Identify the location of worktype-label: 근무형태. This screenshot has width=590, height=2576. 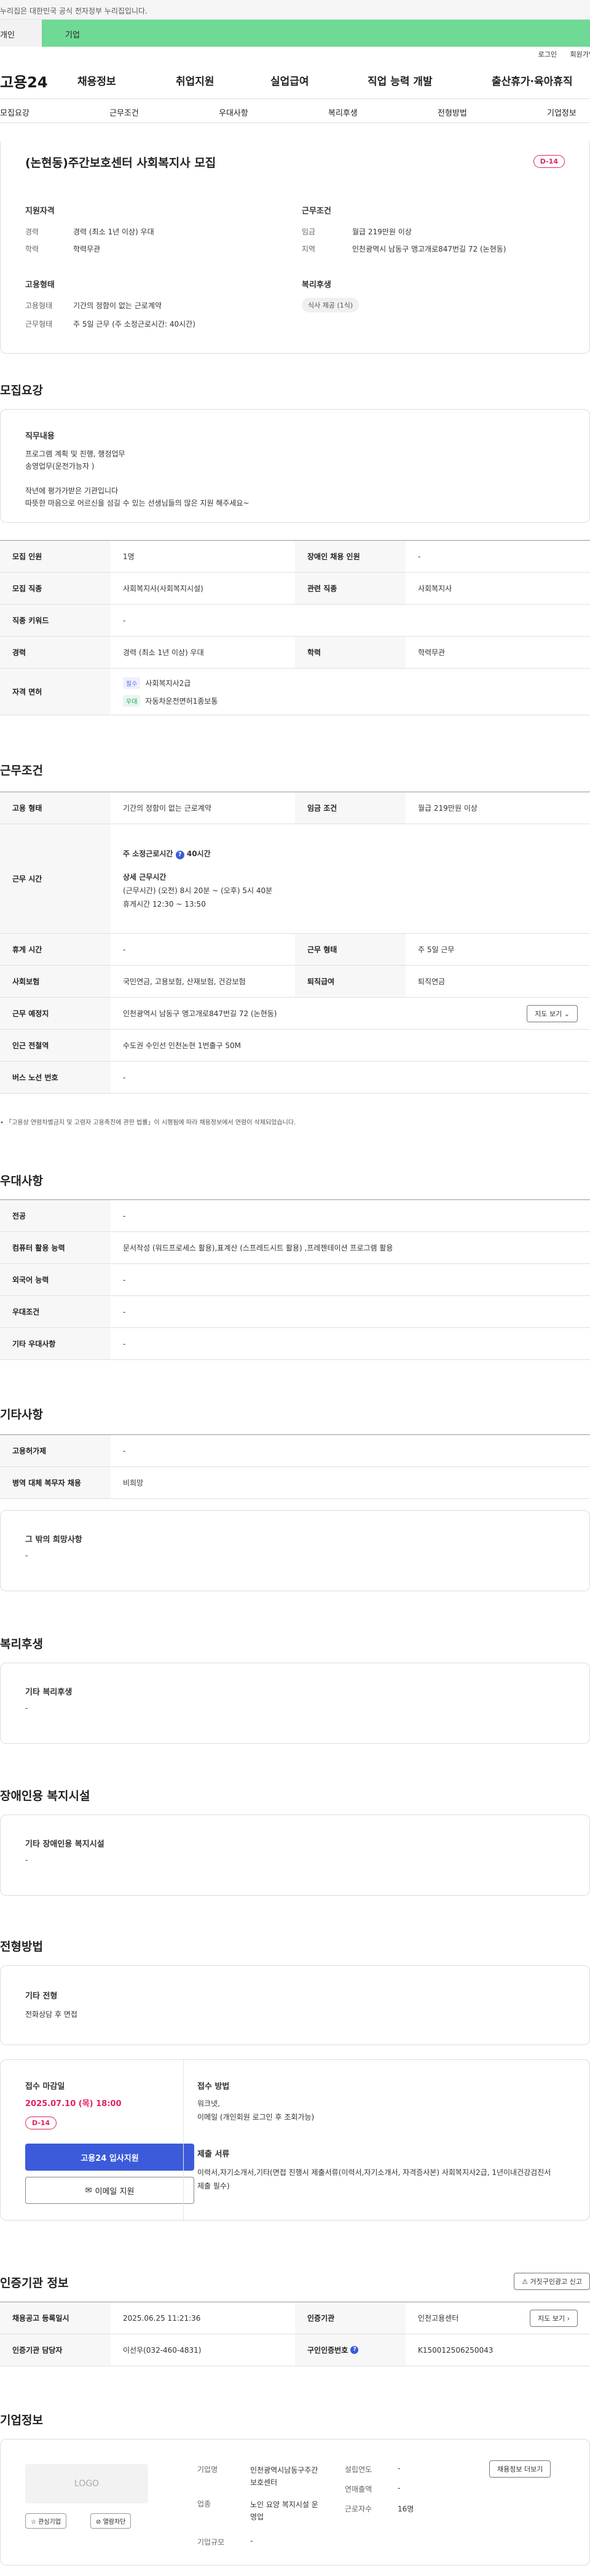
(39, 324).